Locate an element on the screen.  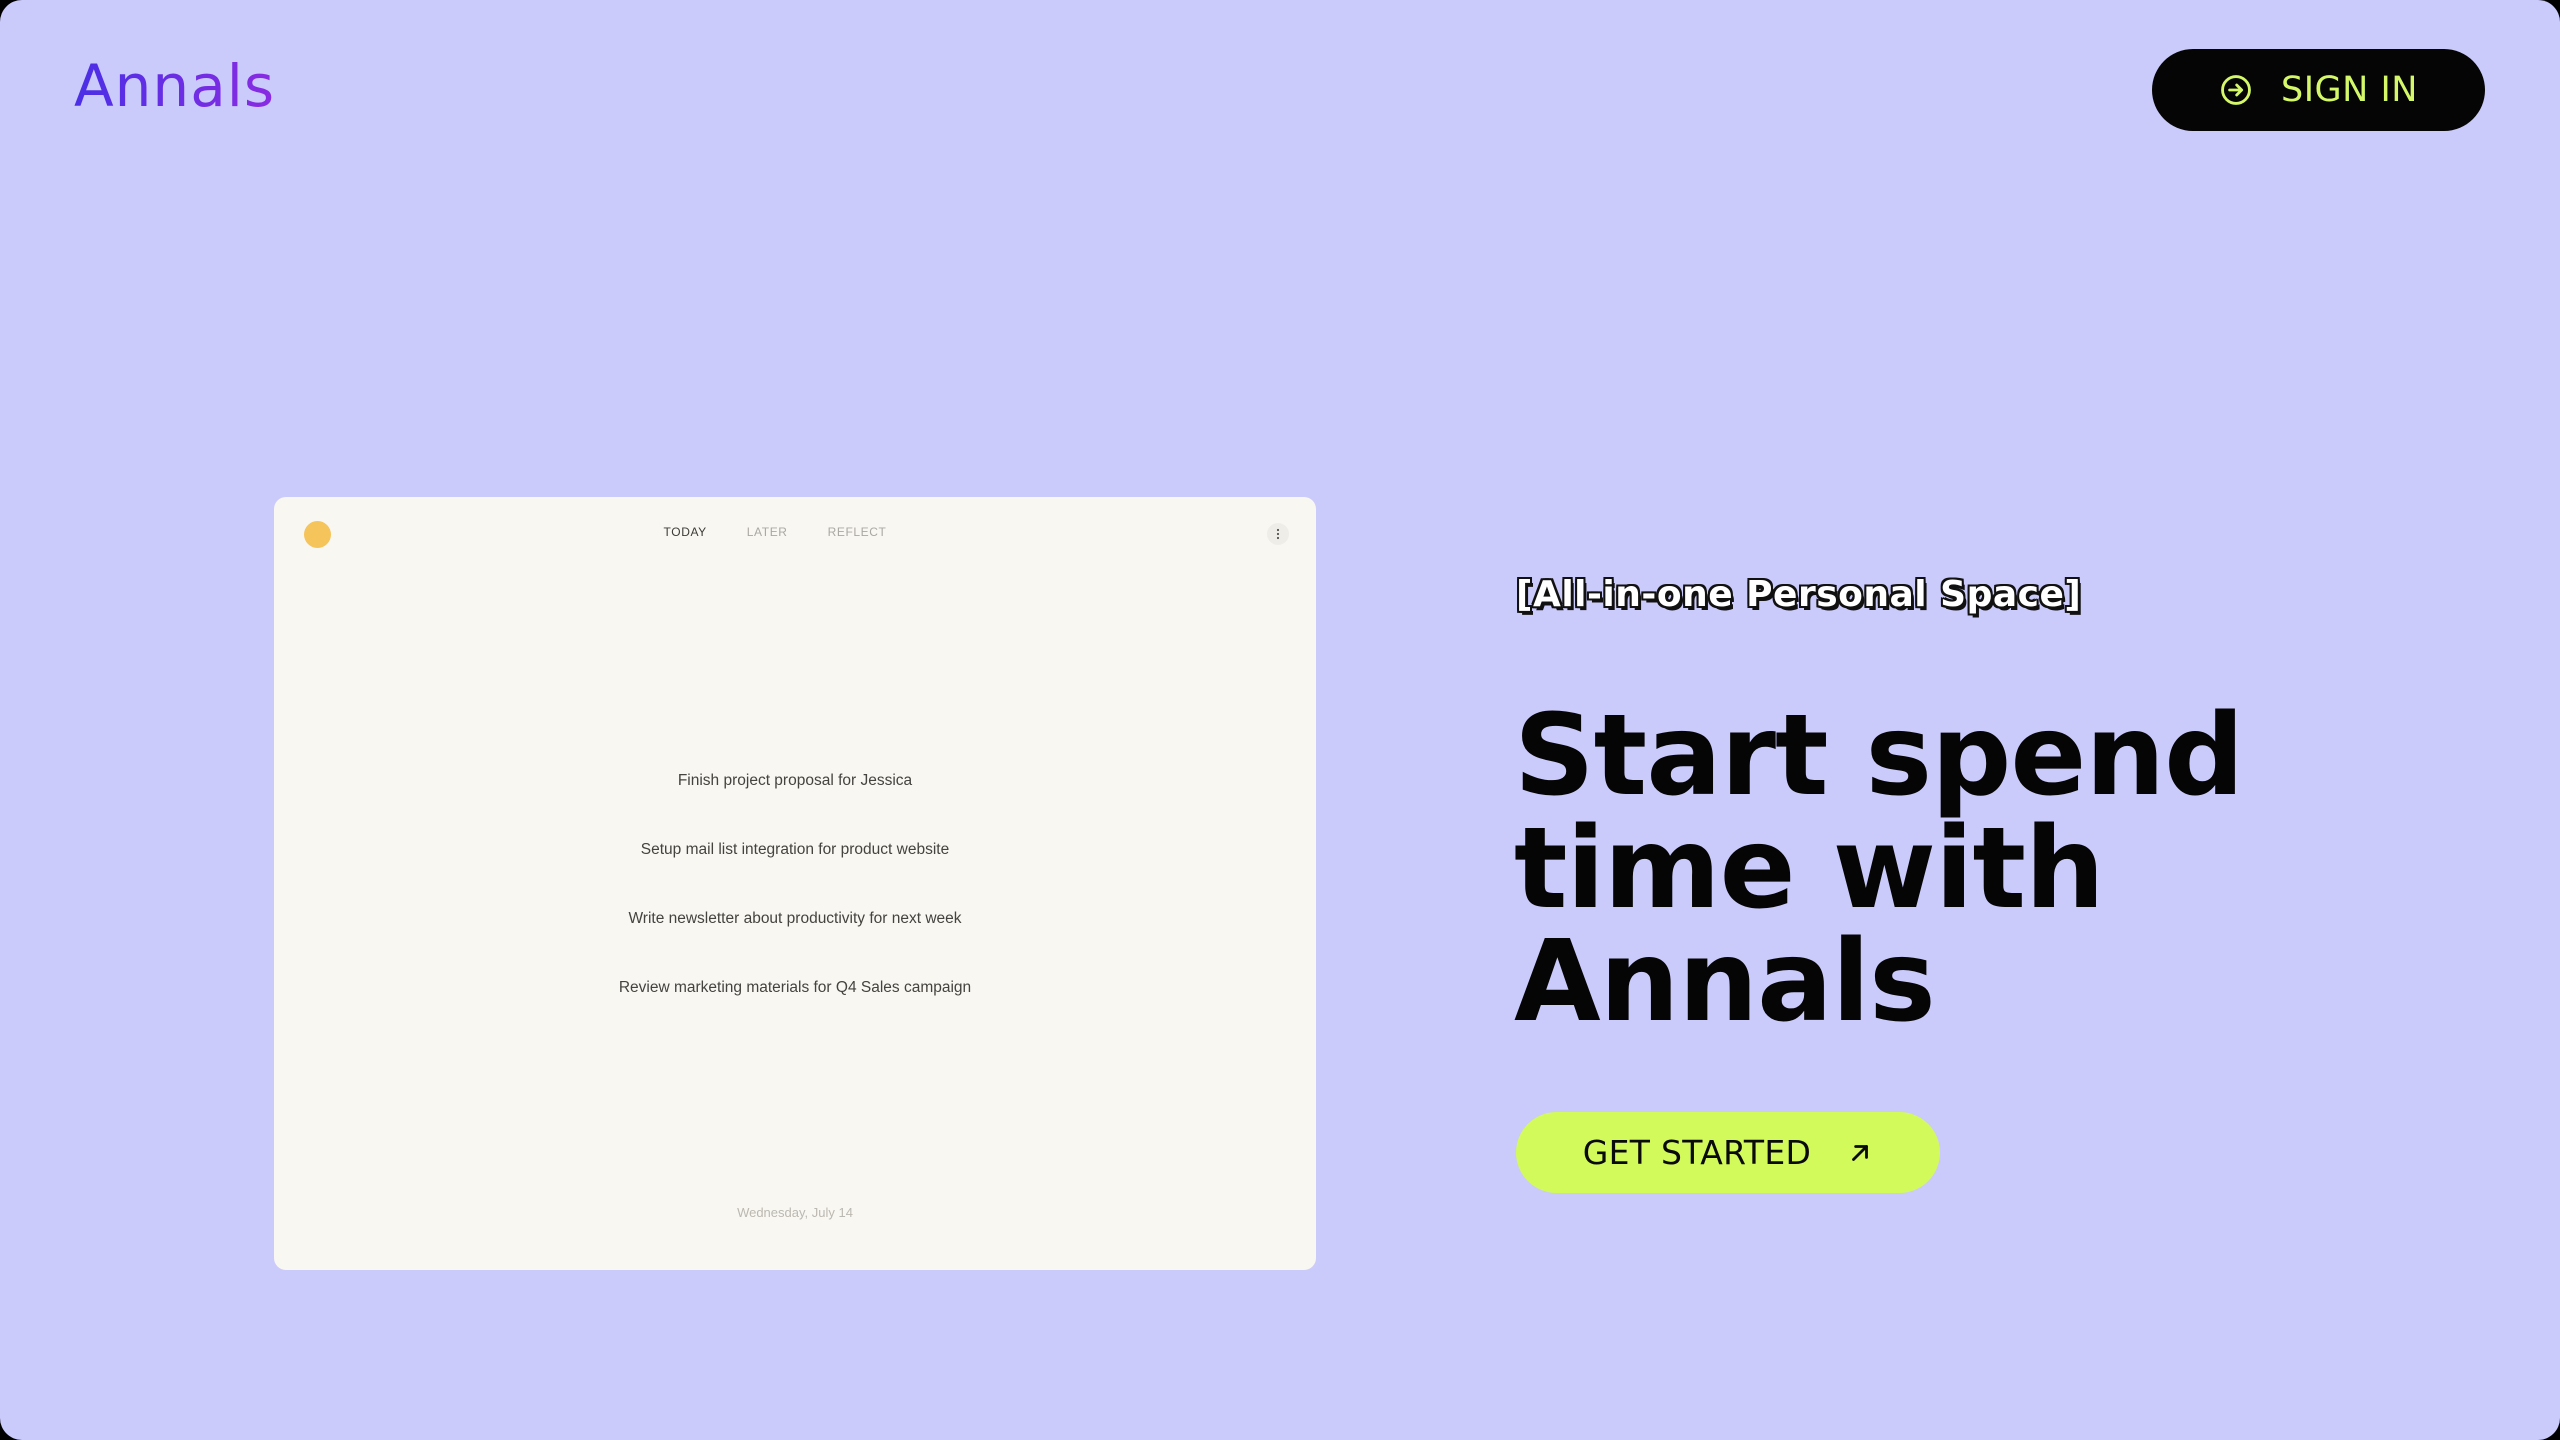
current-date: Wednesday, July 14 is located at coordinates (795, 1212).